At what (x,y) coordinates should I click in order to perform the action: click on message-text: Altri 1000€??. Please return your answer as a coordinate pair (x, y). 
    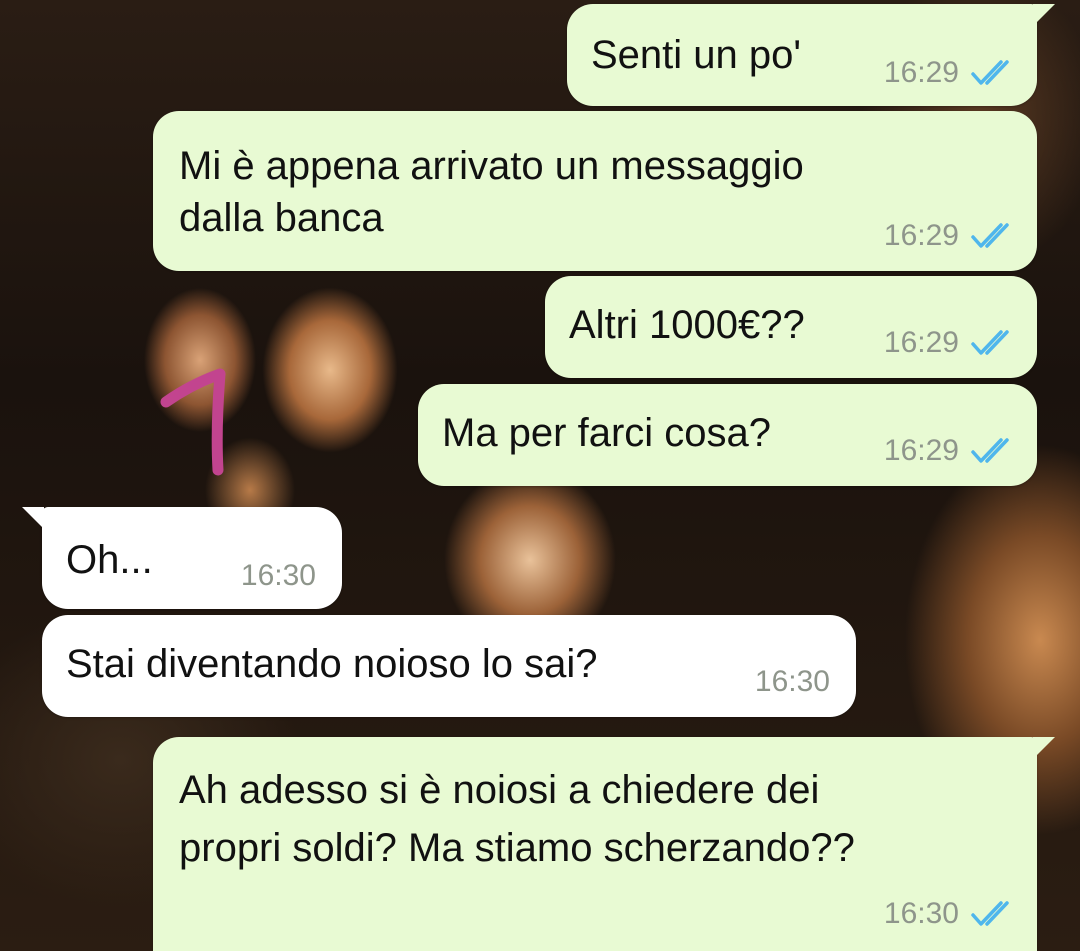
    Looking at the image, I should click on (687, 325).